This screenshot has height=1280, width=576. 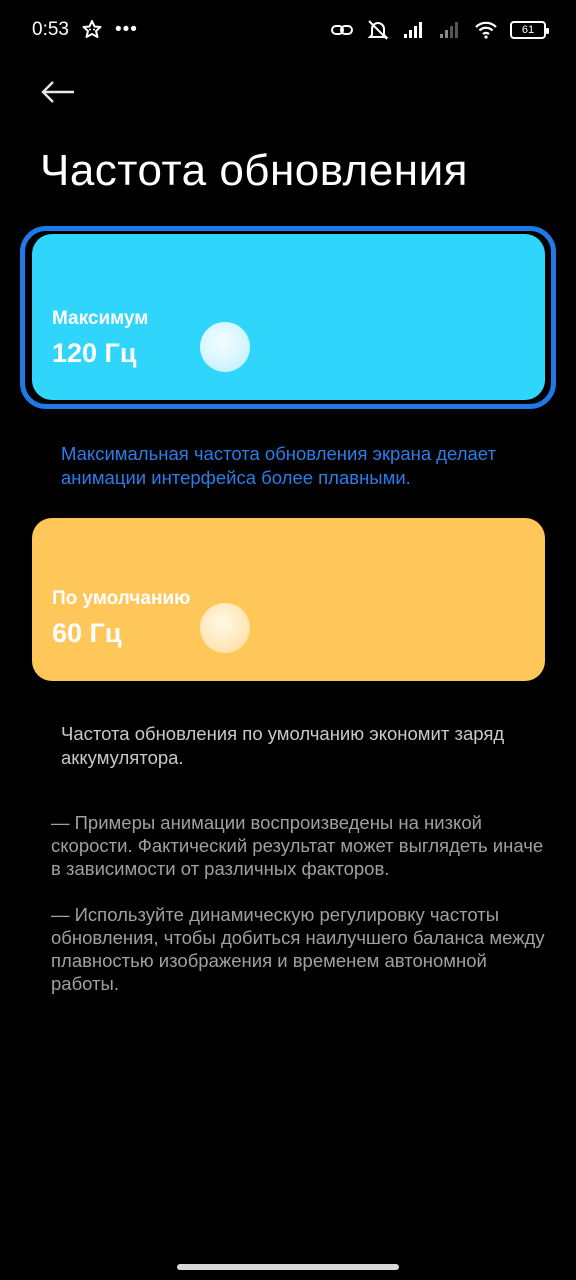 I want to click on signal-weak-icon, so click(x=450, y=30).